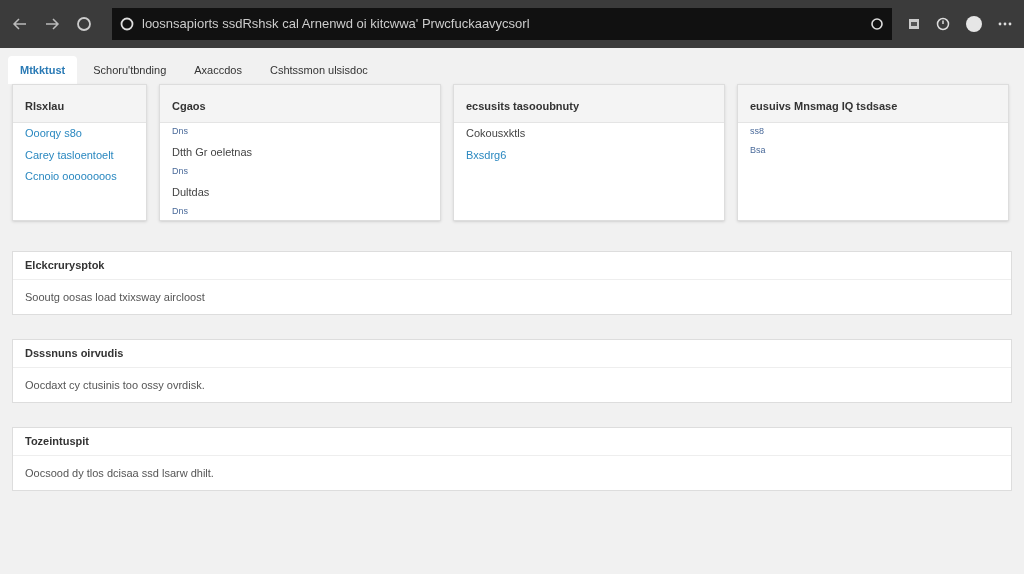 This screenshot has width=1024, height=574. Describe the element at coordinates (84, 24) in the screenshot. I see `reload-icon` at that location.